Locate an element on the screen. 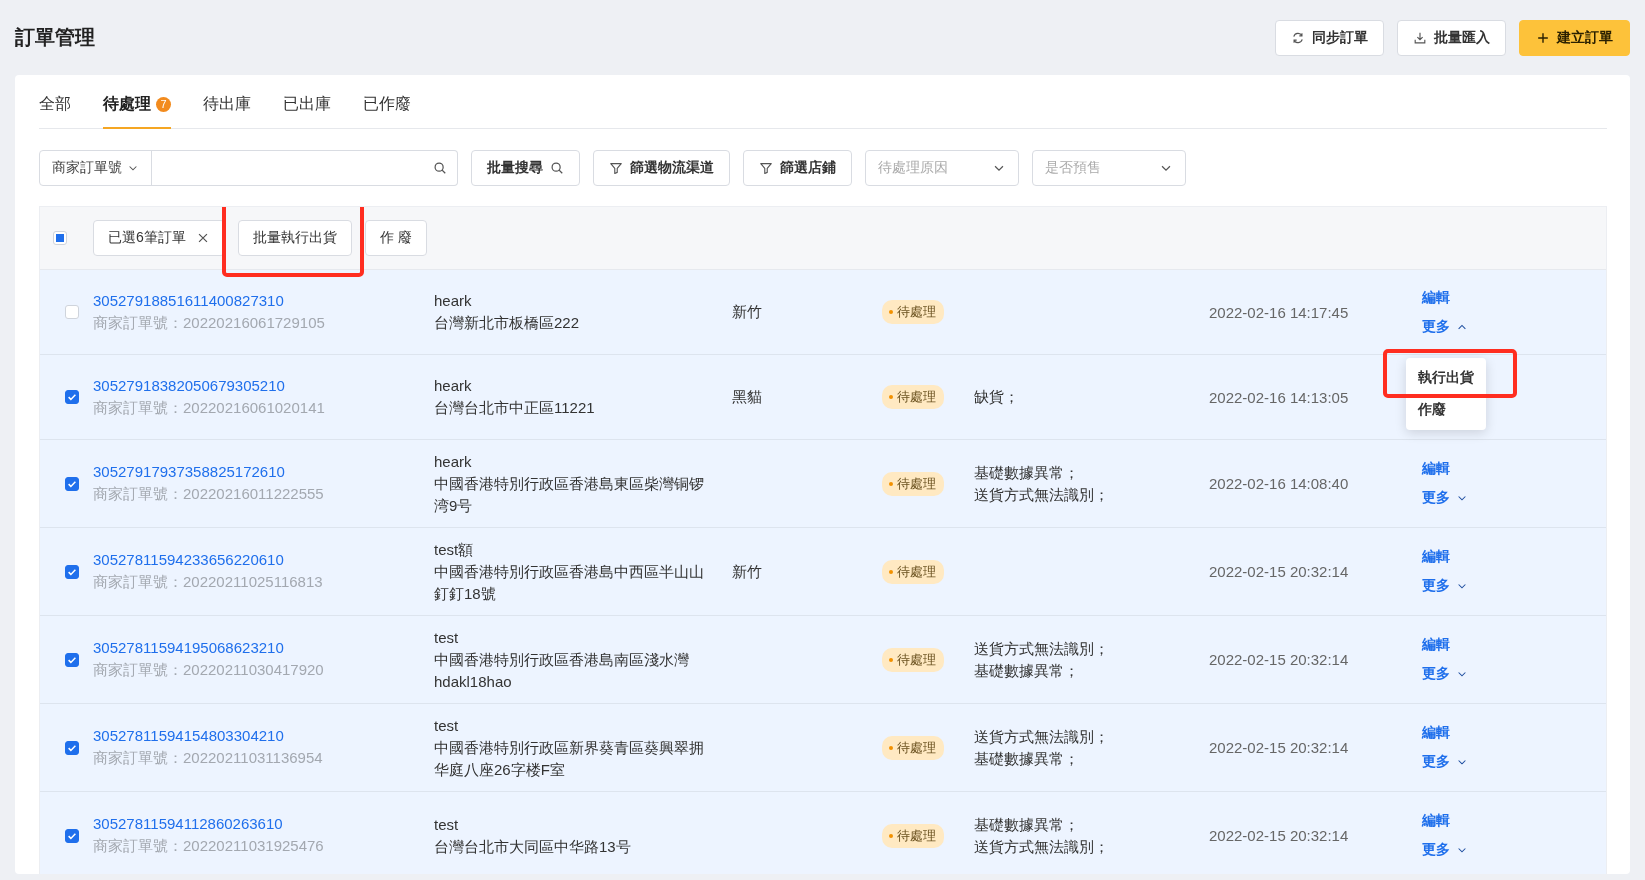 The width and height of the screenshot is (1645, 880). filter-button: 篩選物流渠道 is located at coordinates (661, 168).